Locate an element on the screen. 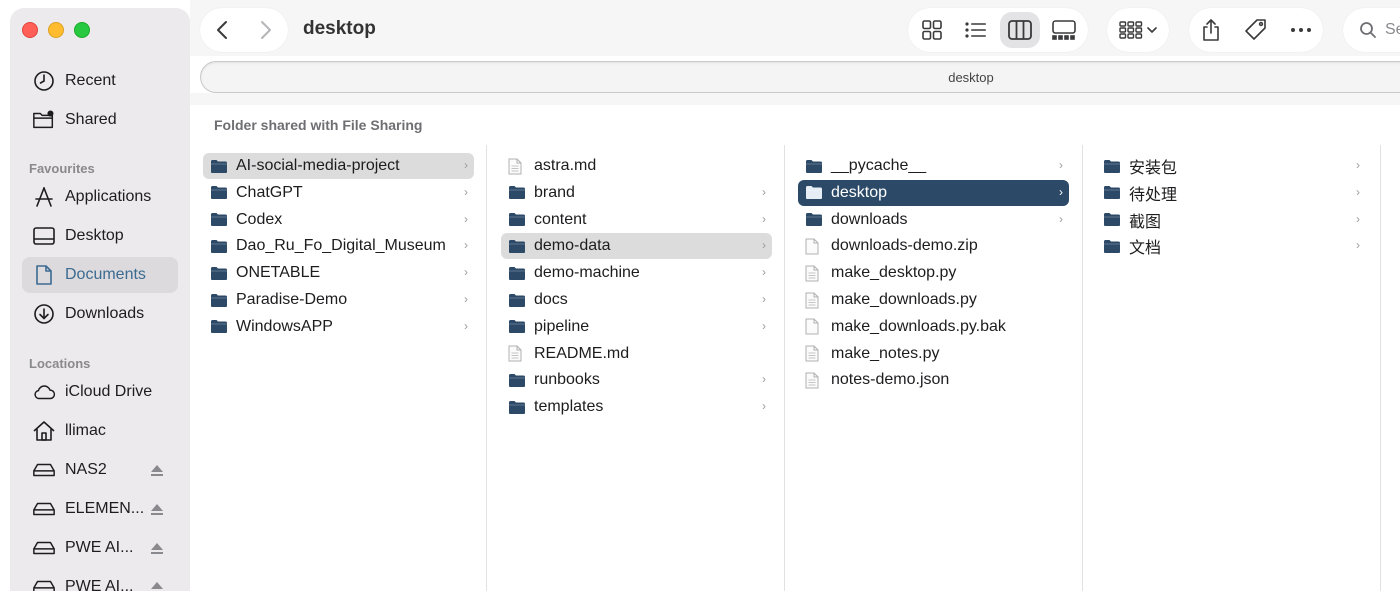 This screenshot has width=1400, height=591. back-button is located at coordinates (222, 30).